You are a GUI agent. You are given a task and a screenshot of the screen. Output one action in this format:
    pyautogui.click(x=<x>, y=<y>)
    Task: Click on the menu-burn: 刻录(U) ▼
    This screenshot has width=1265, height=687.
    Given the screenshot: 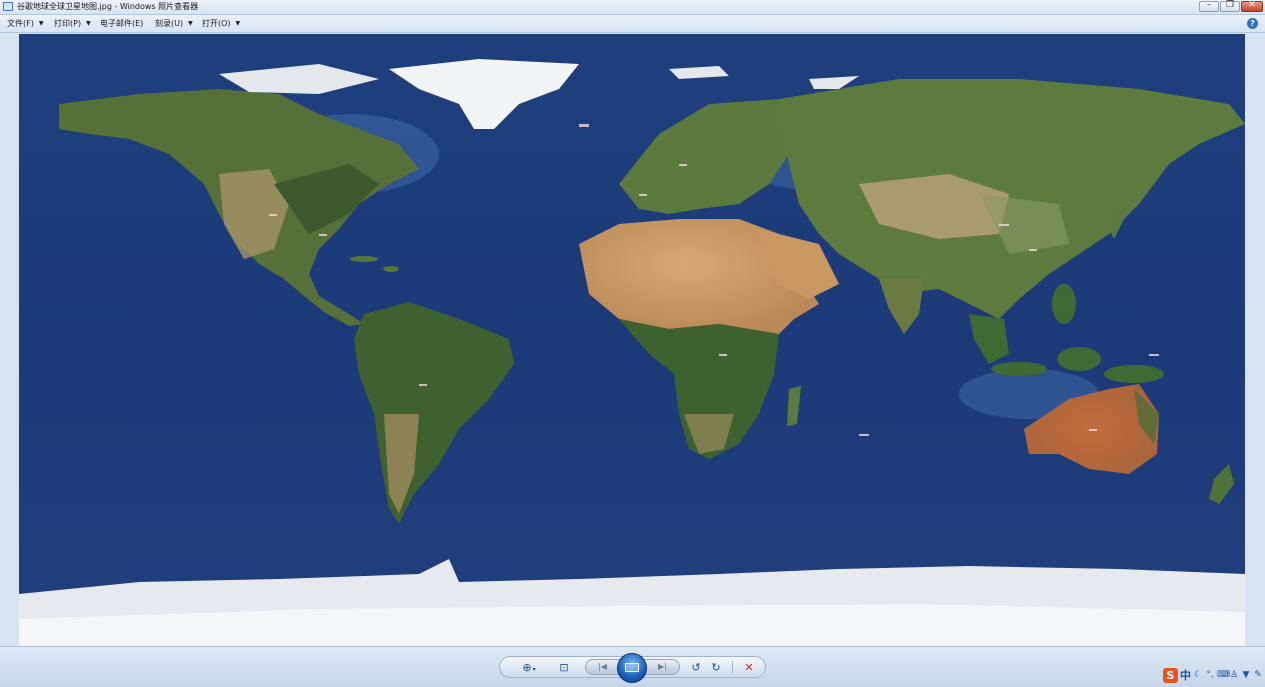 What is the action you would take?
    pyautogui.click(x=174, y=23)
    